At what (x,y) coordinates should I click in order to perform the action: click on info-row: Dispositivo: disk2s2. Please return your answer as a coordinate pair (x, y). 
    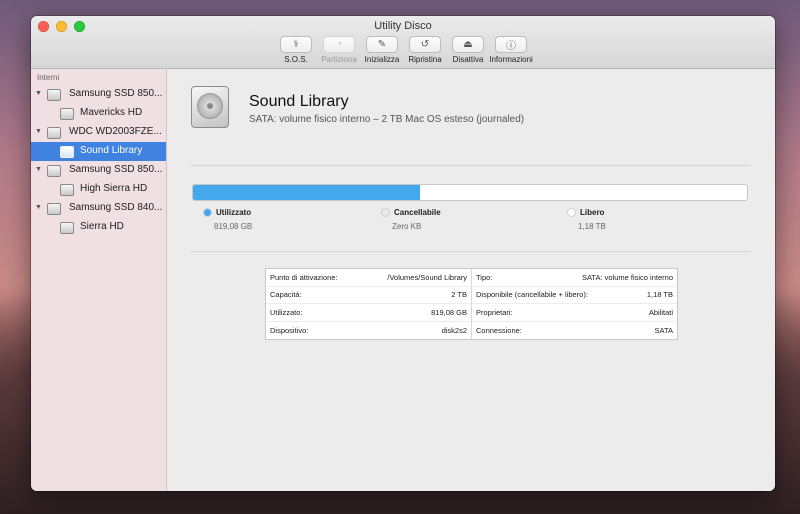
    Looking at the image, I should click on (368, 331).